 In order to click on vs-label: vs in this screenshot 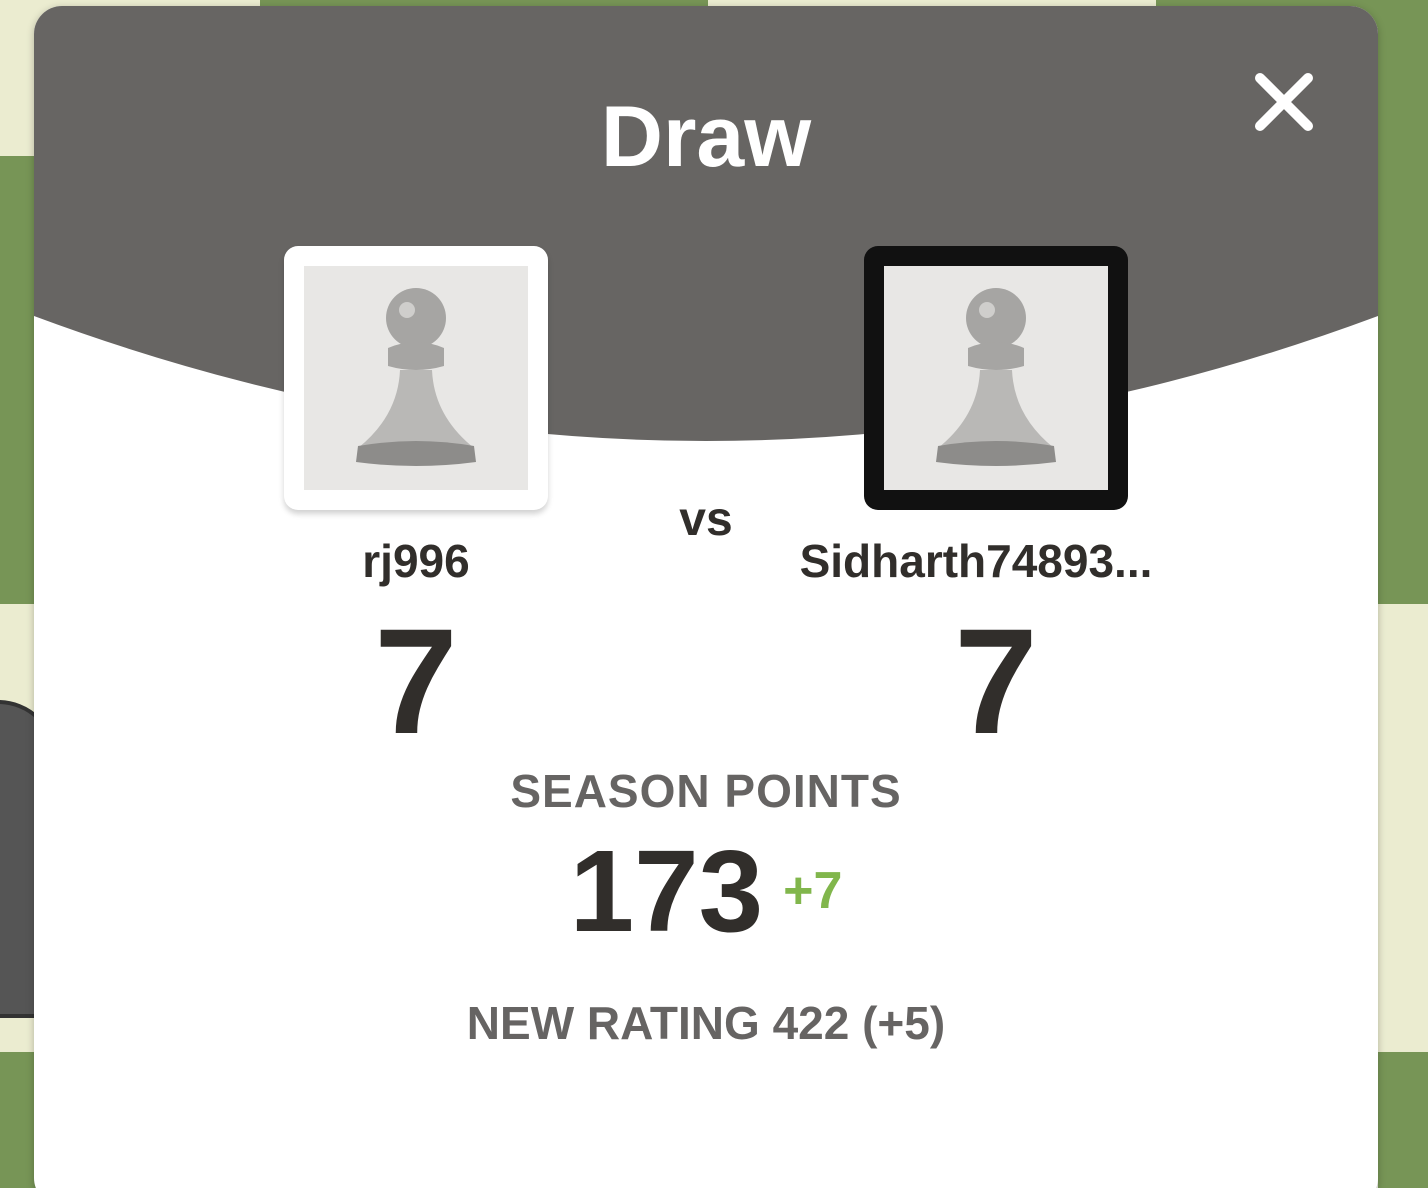, I will do `click(706, 519)`.